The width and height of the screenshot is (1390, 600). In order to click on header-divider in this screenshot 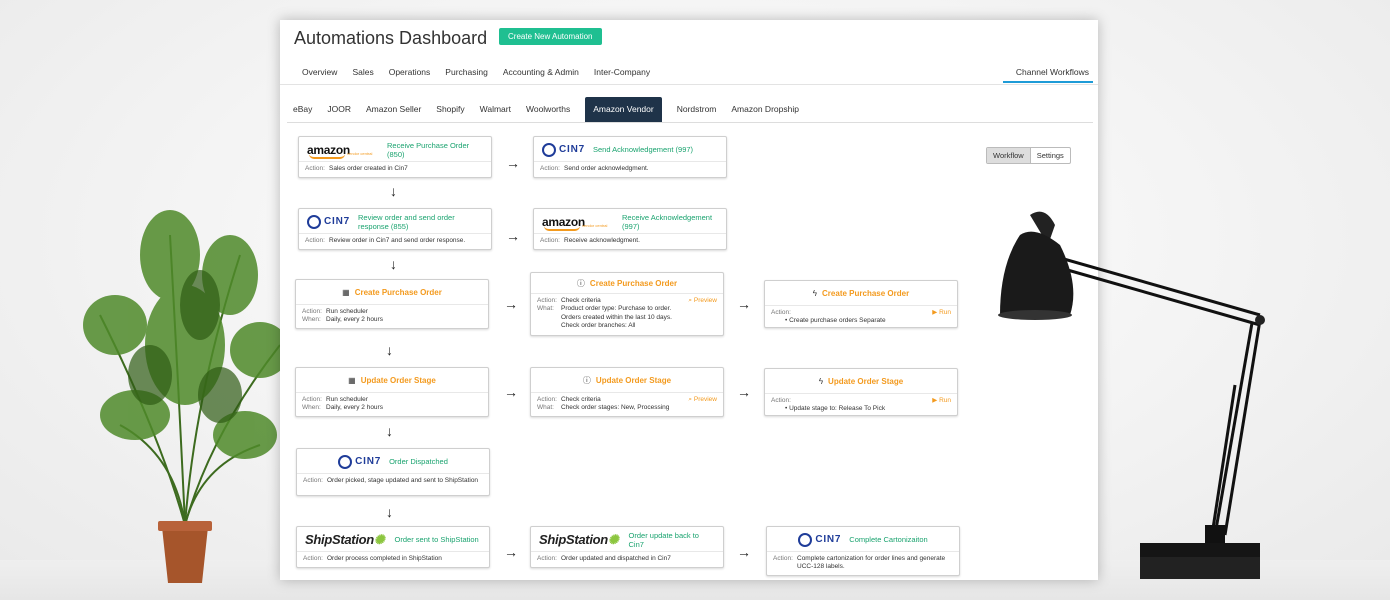, I will do `click(689, 84)`.